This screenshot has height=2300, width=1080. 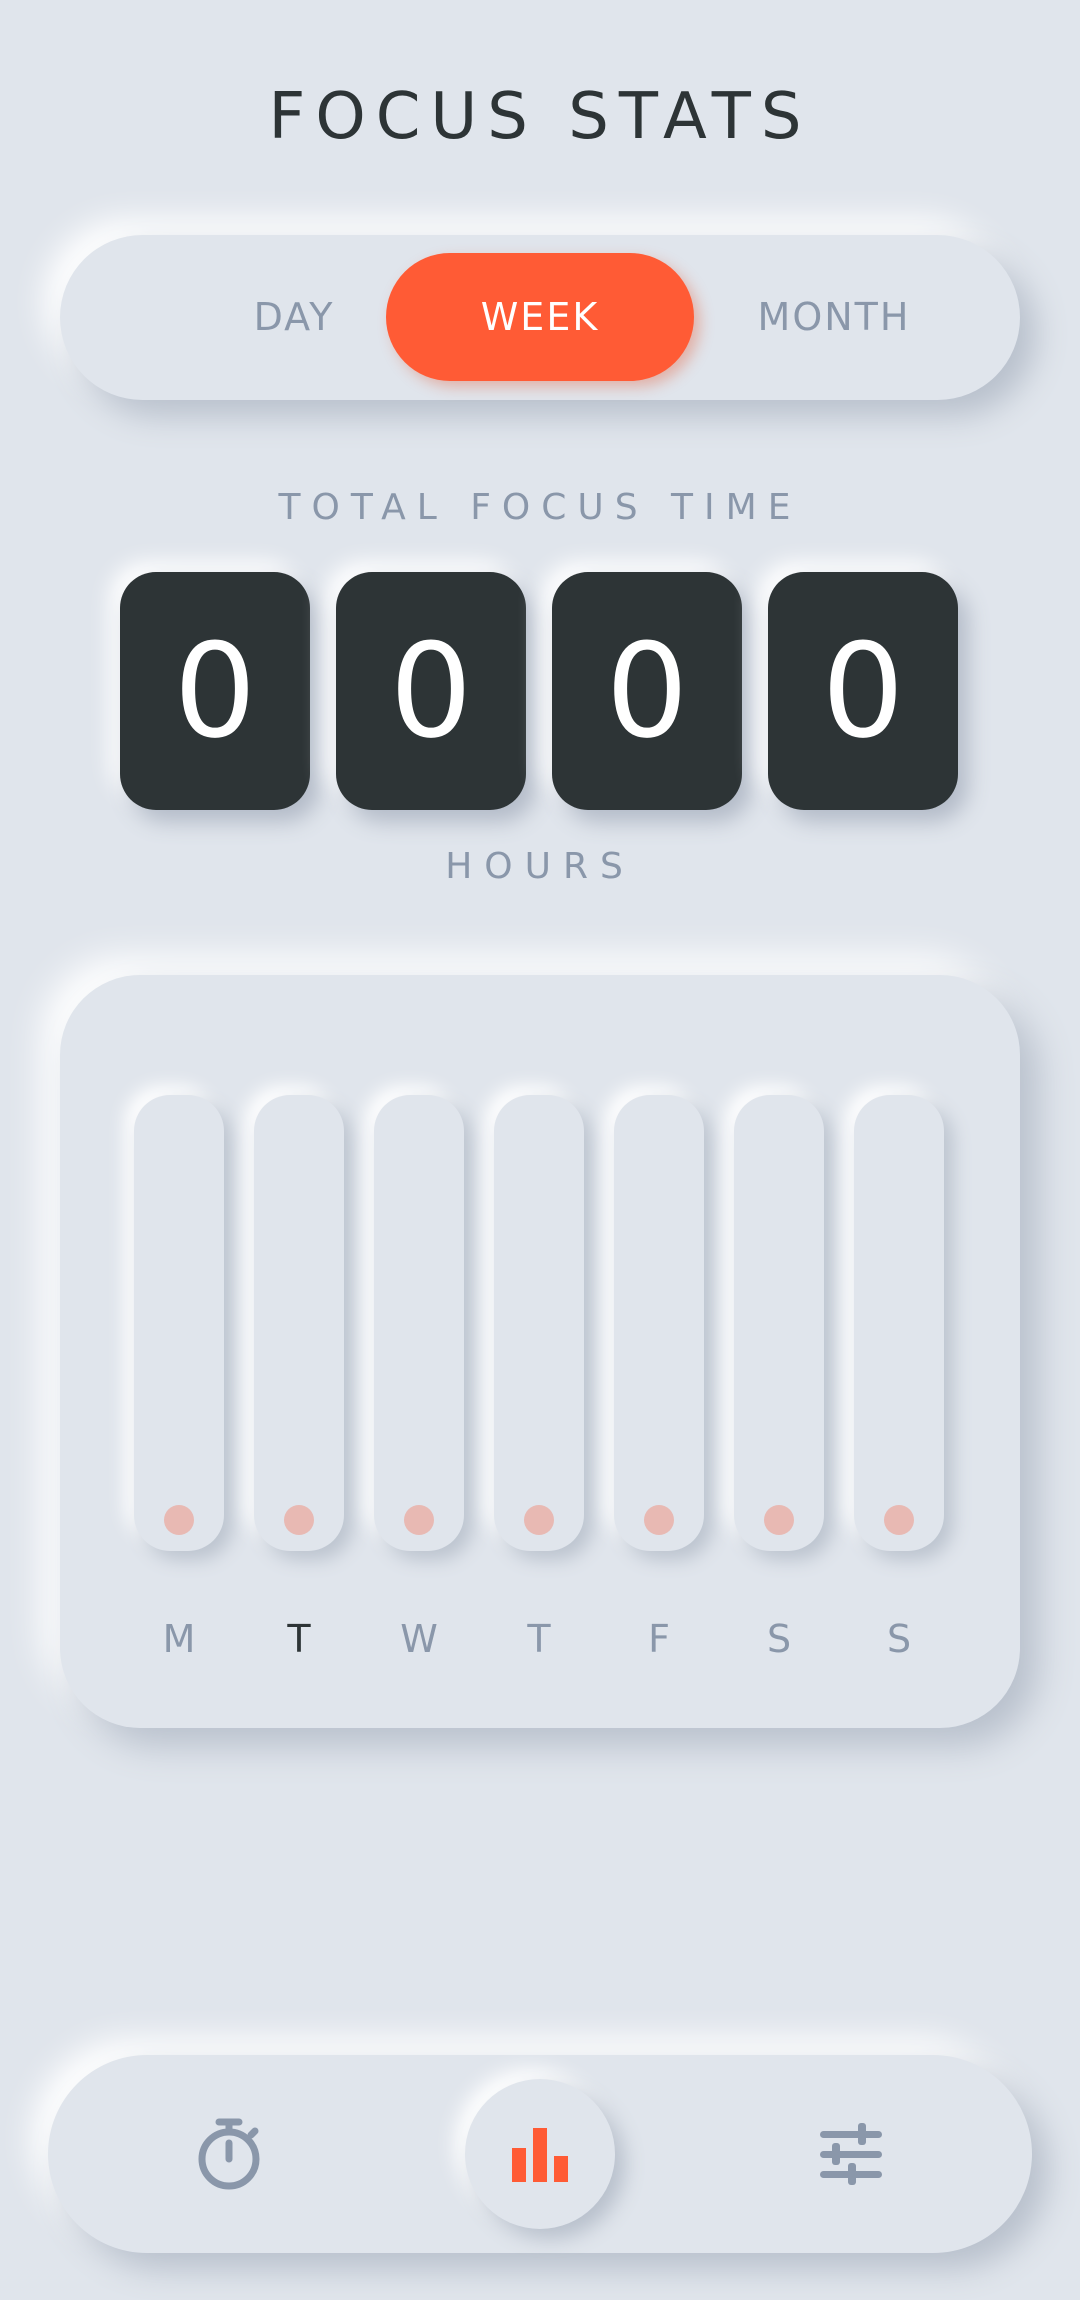 What do you see at coordinates (419, 1639) in the screenshot?
I see `day-label: W` at bounding box center [419, 1639].